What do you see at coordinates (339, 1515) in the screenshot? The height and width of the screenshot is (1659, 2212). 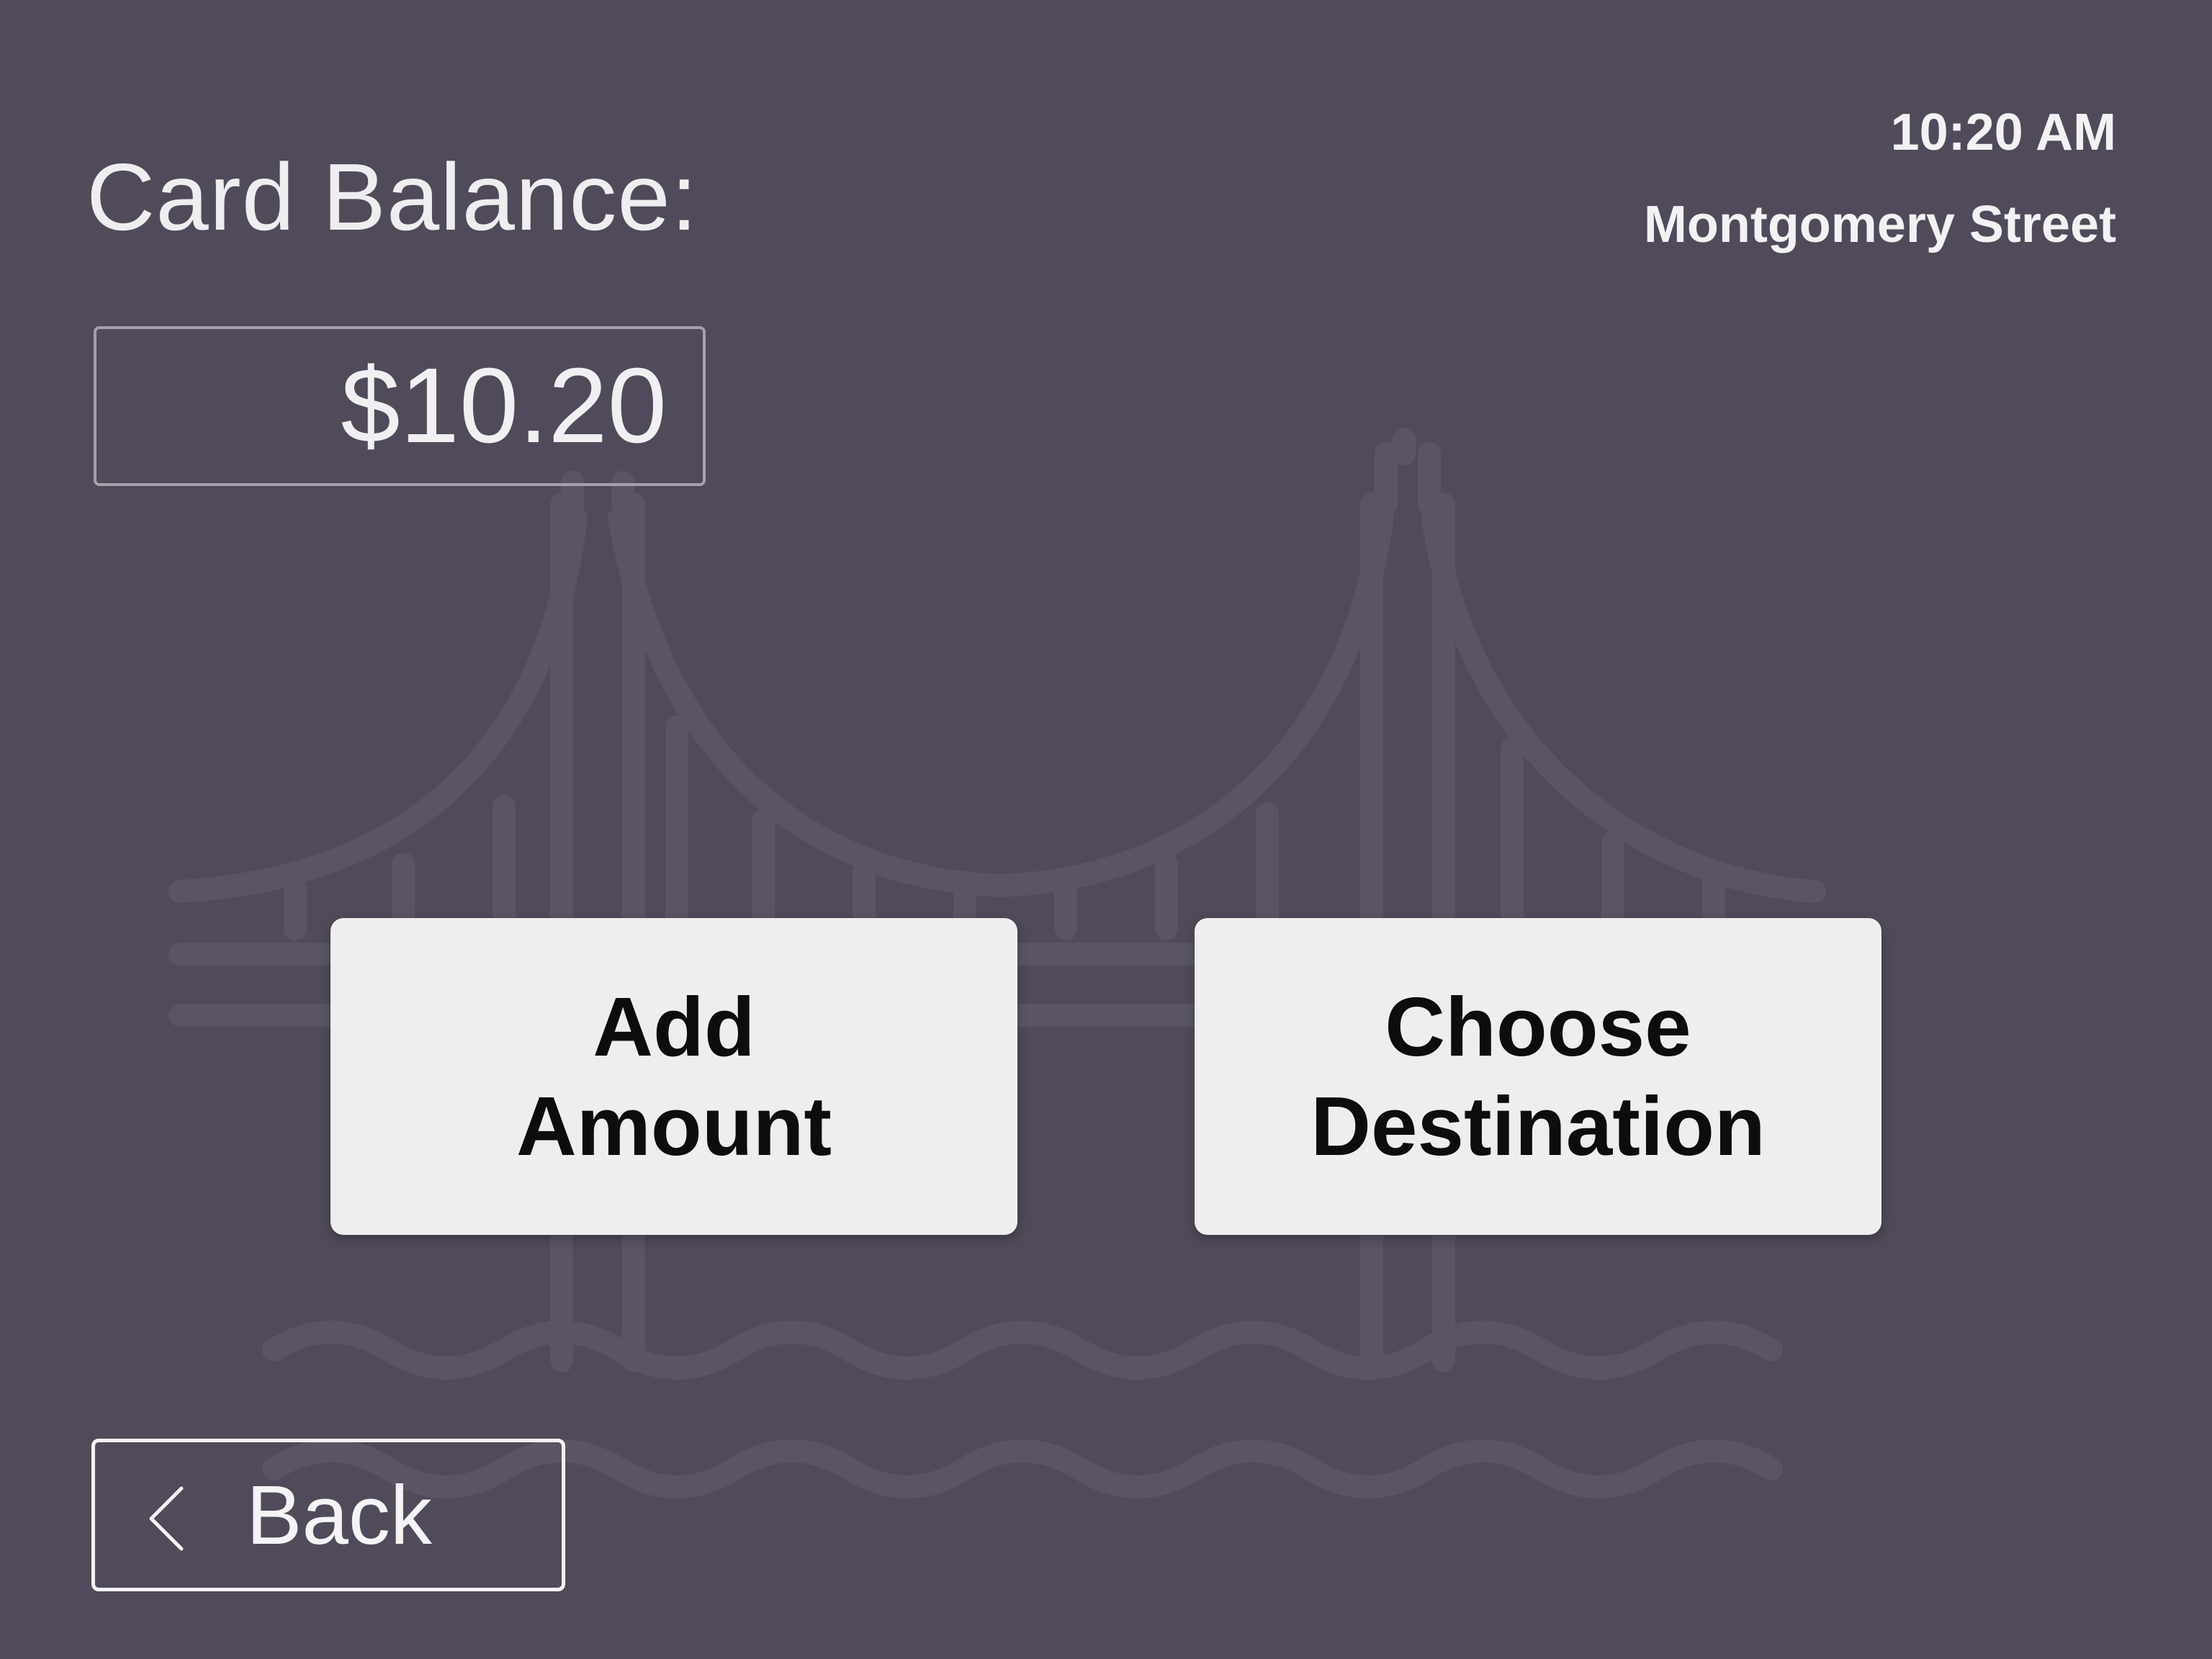 I see `back-label: Back` at bounding box center [339, 1515].